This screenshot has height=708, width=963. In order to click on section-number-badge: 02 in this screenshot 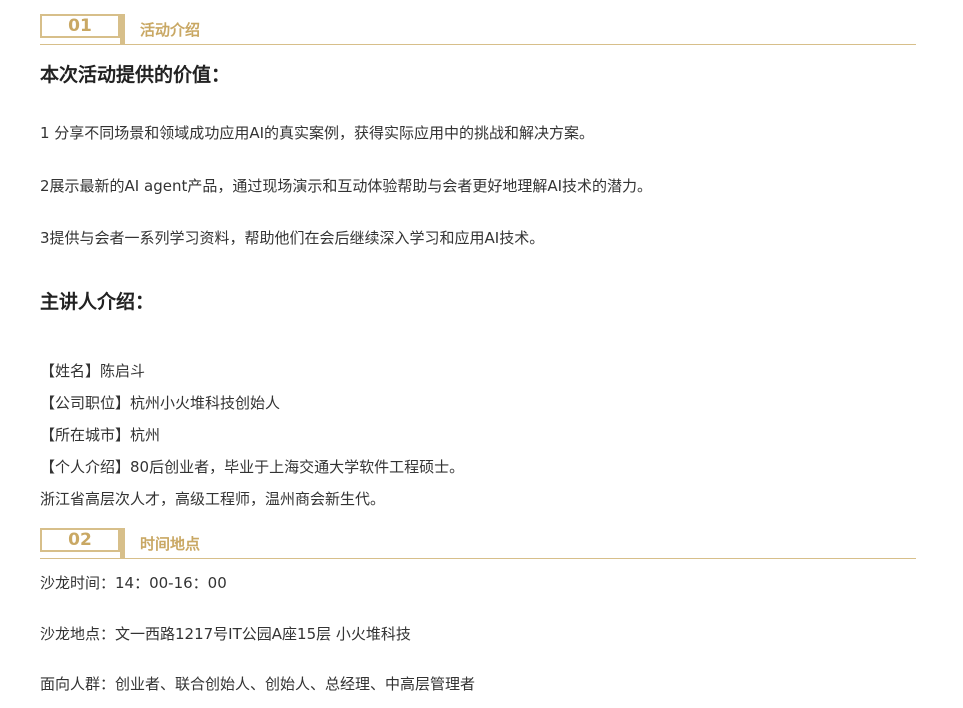, I will do `click(80, 540)`.